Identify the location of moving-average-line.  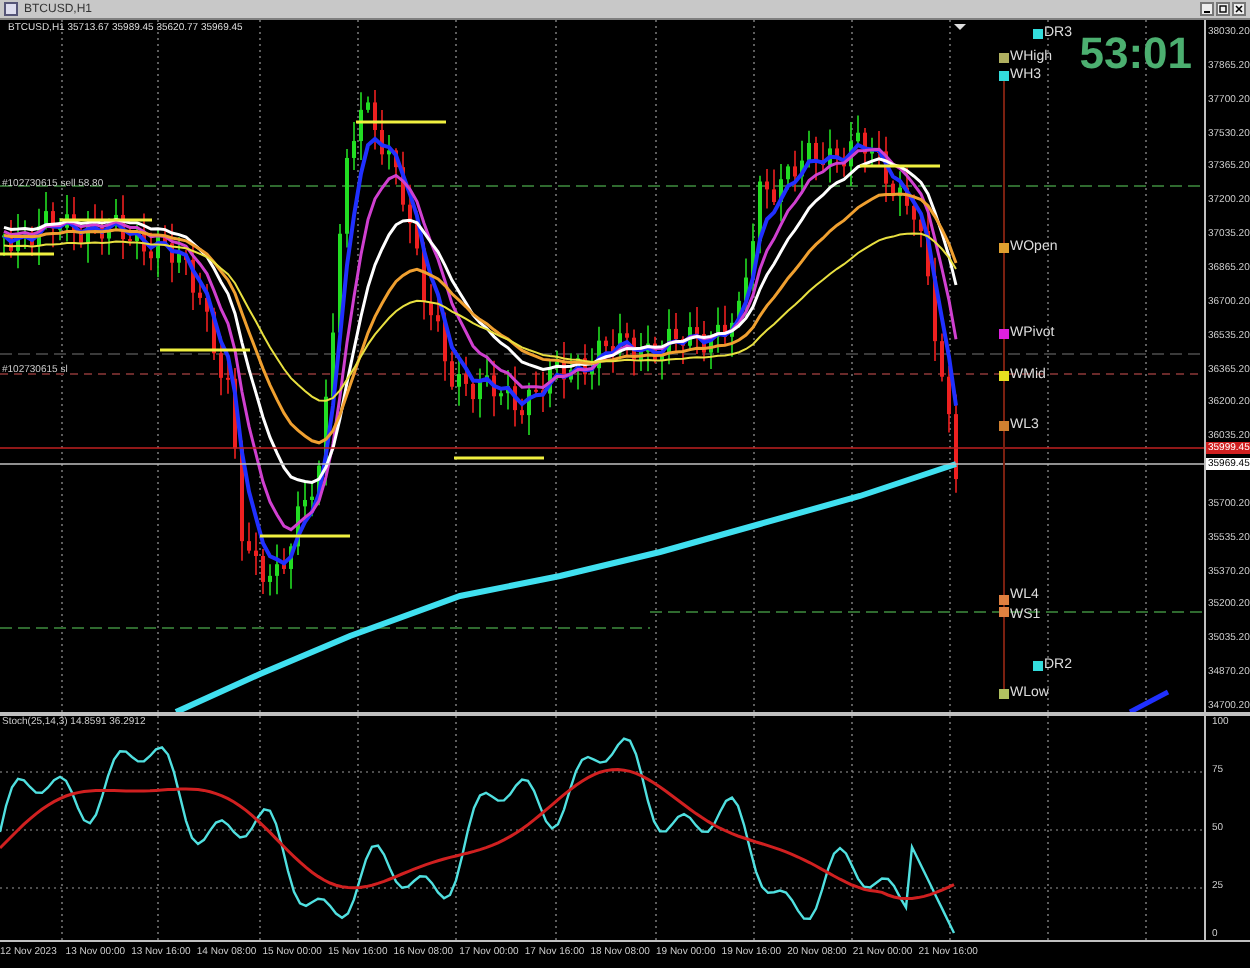
(1149, 700).